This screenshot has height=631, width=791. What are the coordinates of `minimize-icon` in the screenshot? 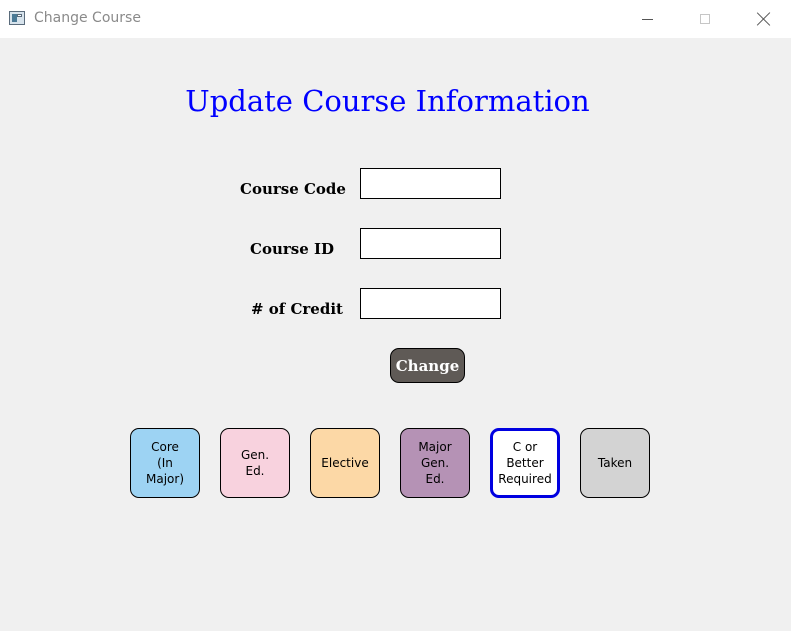 It's located at (647, 19).